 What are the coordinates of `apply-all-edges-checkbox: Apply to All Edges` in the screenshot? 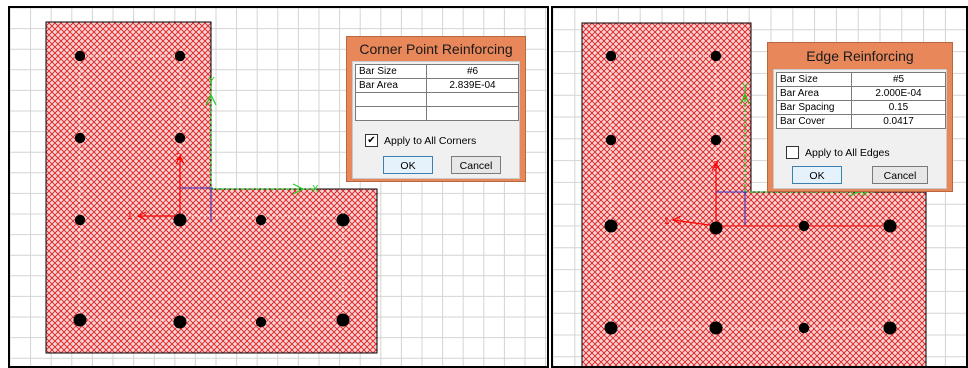 It's located at (838, 152).